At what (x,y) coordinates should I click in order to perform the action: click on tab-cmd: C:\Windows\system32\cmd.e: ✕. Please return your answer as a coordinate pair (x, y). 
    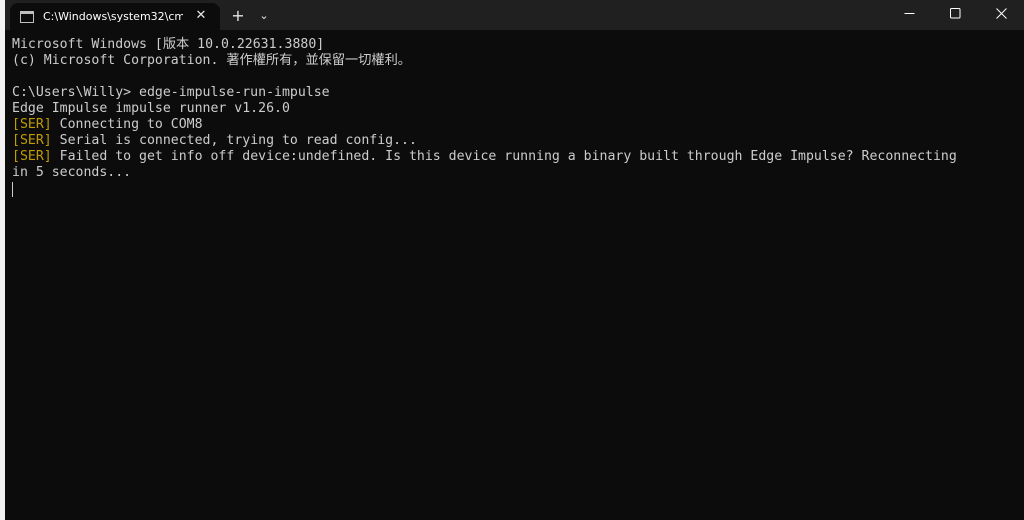
    Looking at the image, I should click on (115, 16).